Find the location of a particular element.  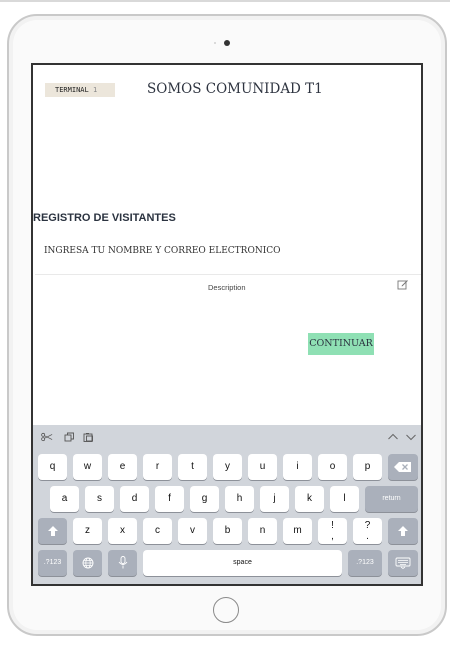

numbers-key-right: .?123 is located at coordinates (365, 563).